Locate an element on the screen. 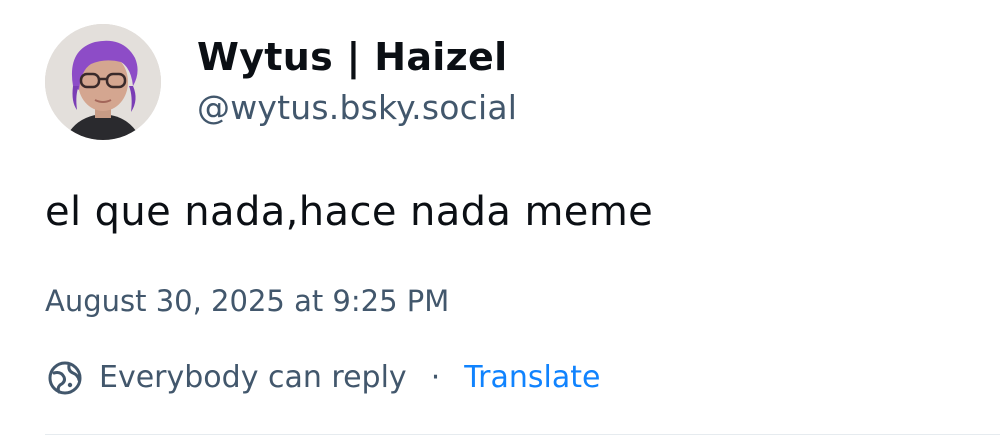 This screenshot has width=1000, height=437. avatar is located at coordinates (103, 82).